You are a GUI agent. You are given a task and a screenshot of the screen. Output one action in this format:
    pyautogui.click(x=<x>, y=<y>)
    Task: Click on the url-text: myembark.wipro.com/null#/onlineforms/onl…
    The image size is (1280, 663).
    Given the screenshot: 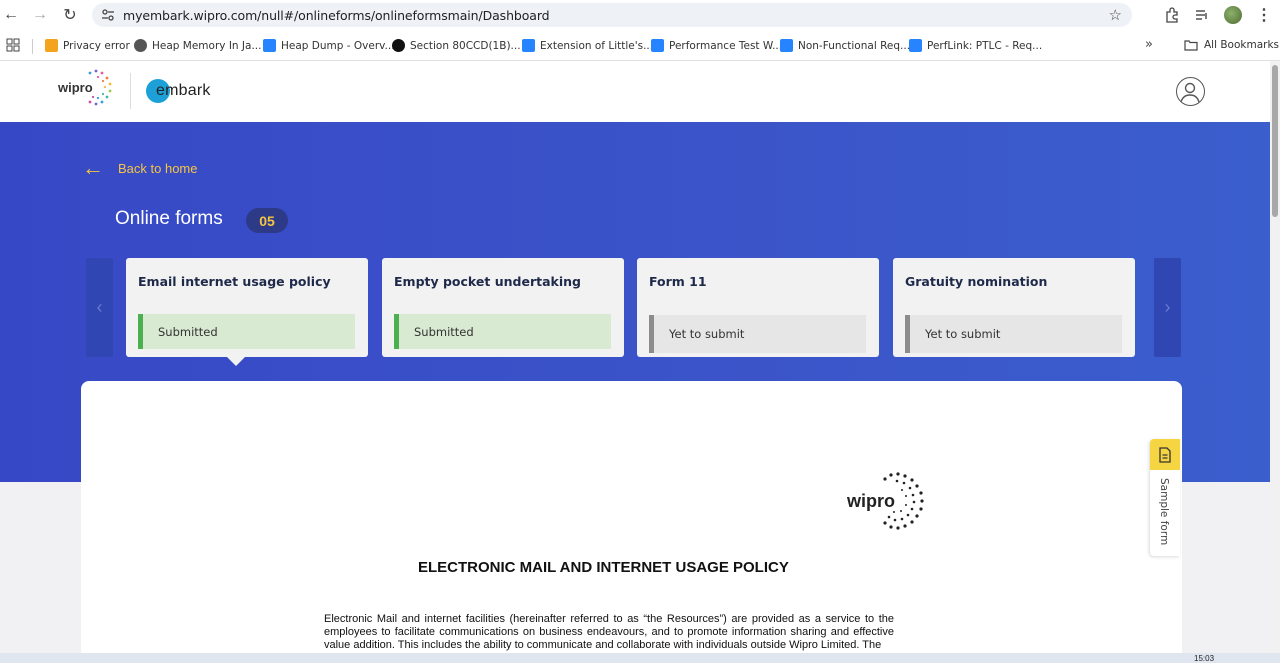 What is the action you would take?
    pyautogui.click(x=336, y=15)
    